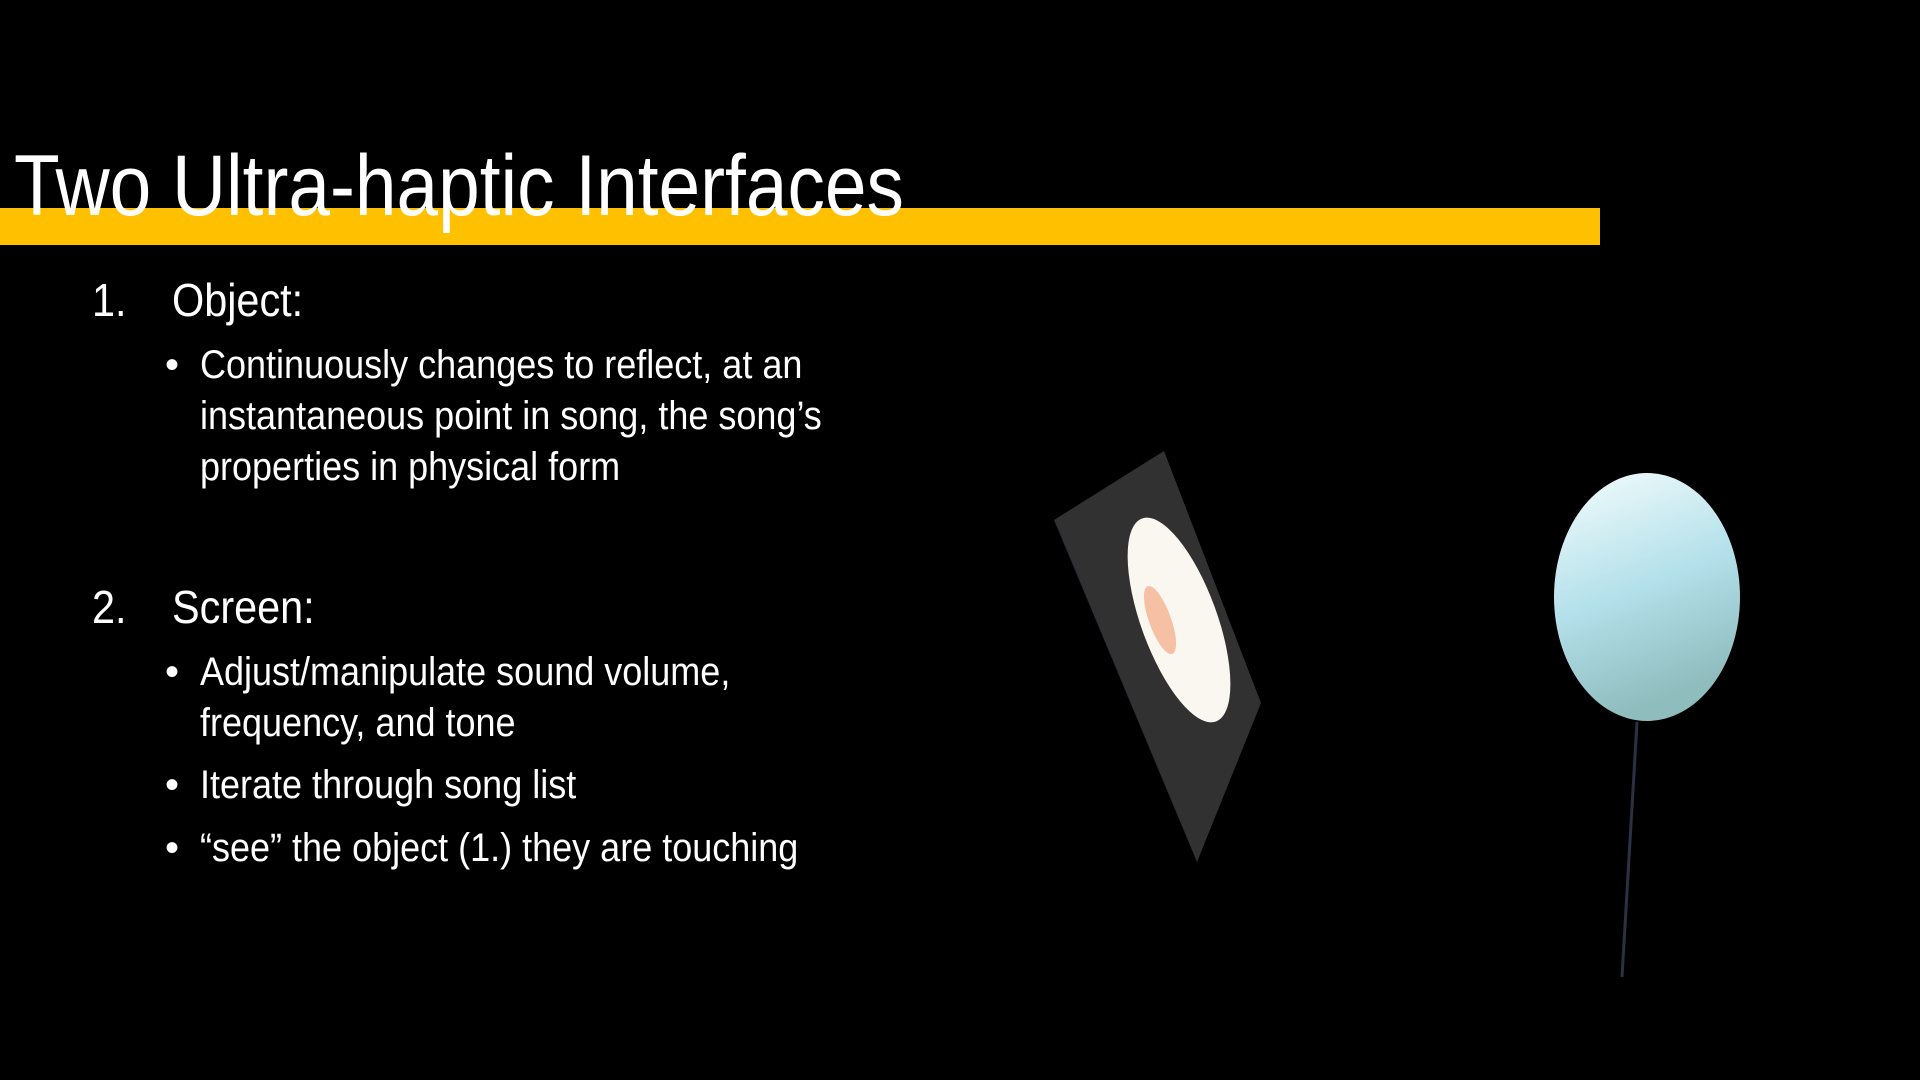 This screenshot has height=1080, width=1920. I want to click on screen-panel-object, so click(1157, 658).